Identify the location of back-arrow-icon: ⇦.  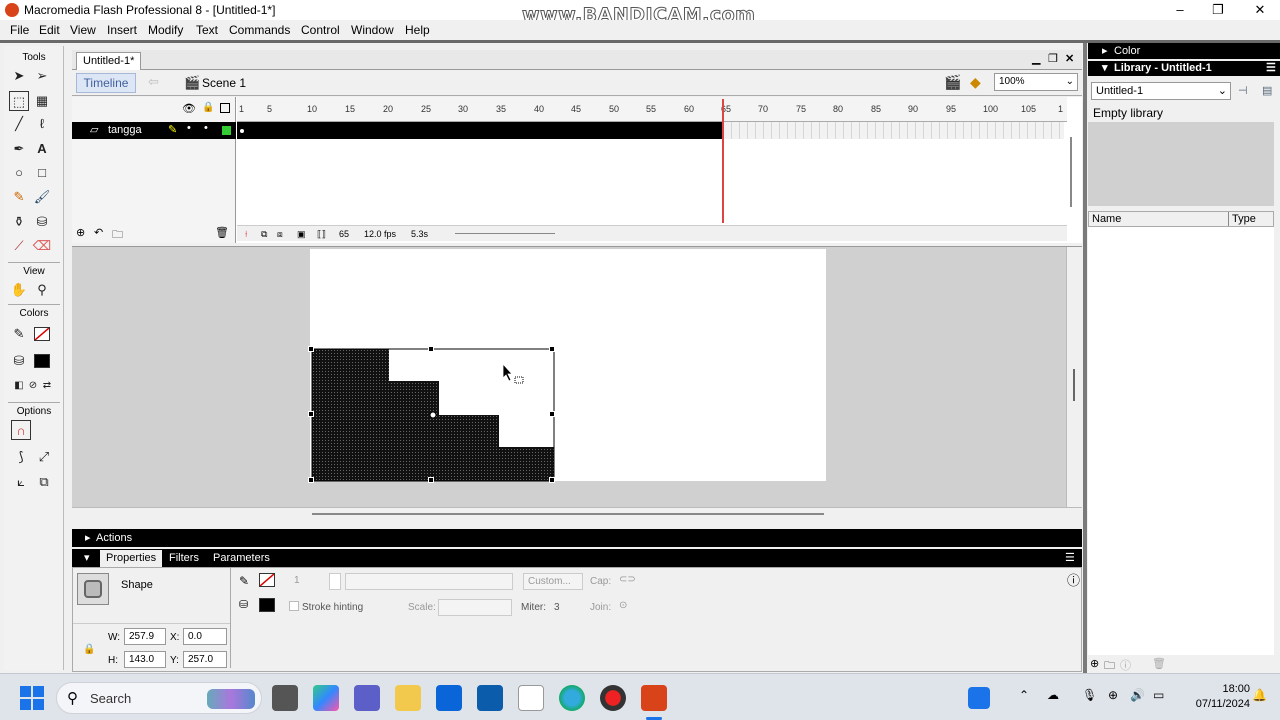
(153, 82).